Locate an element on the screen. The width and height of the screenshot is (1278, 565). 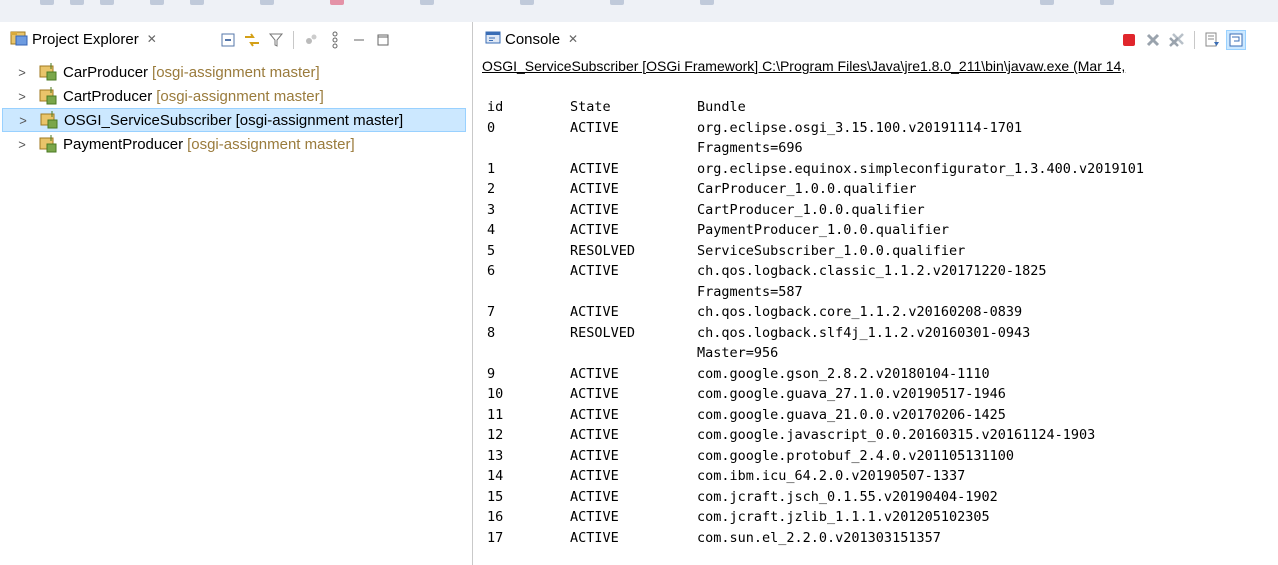
bundle-id: 9 is located at coordinates (491, 373).